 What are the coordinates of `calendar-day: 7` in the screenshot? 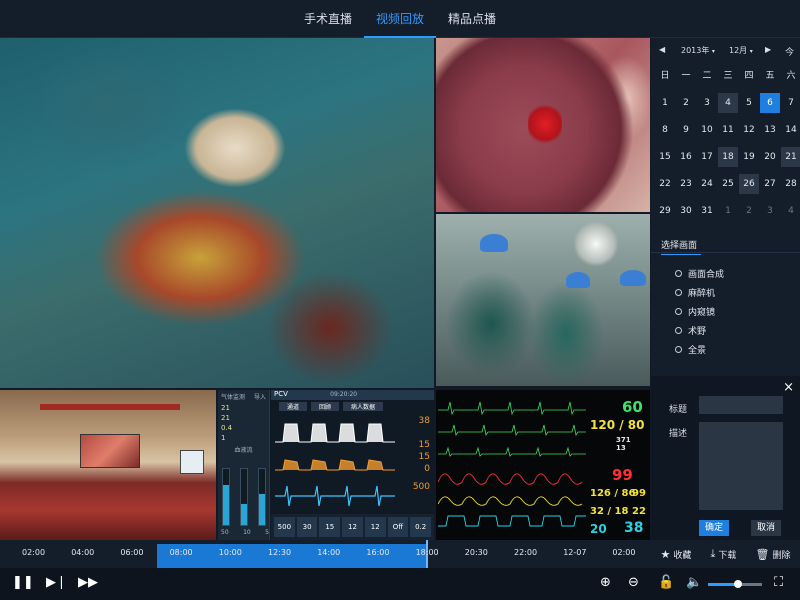 It's located at (790, 103).